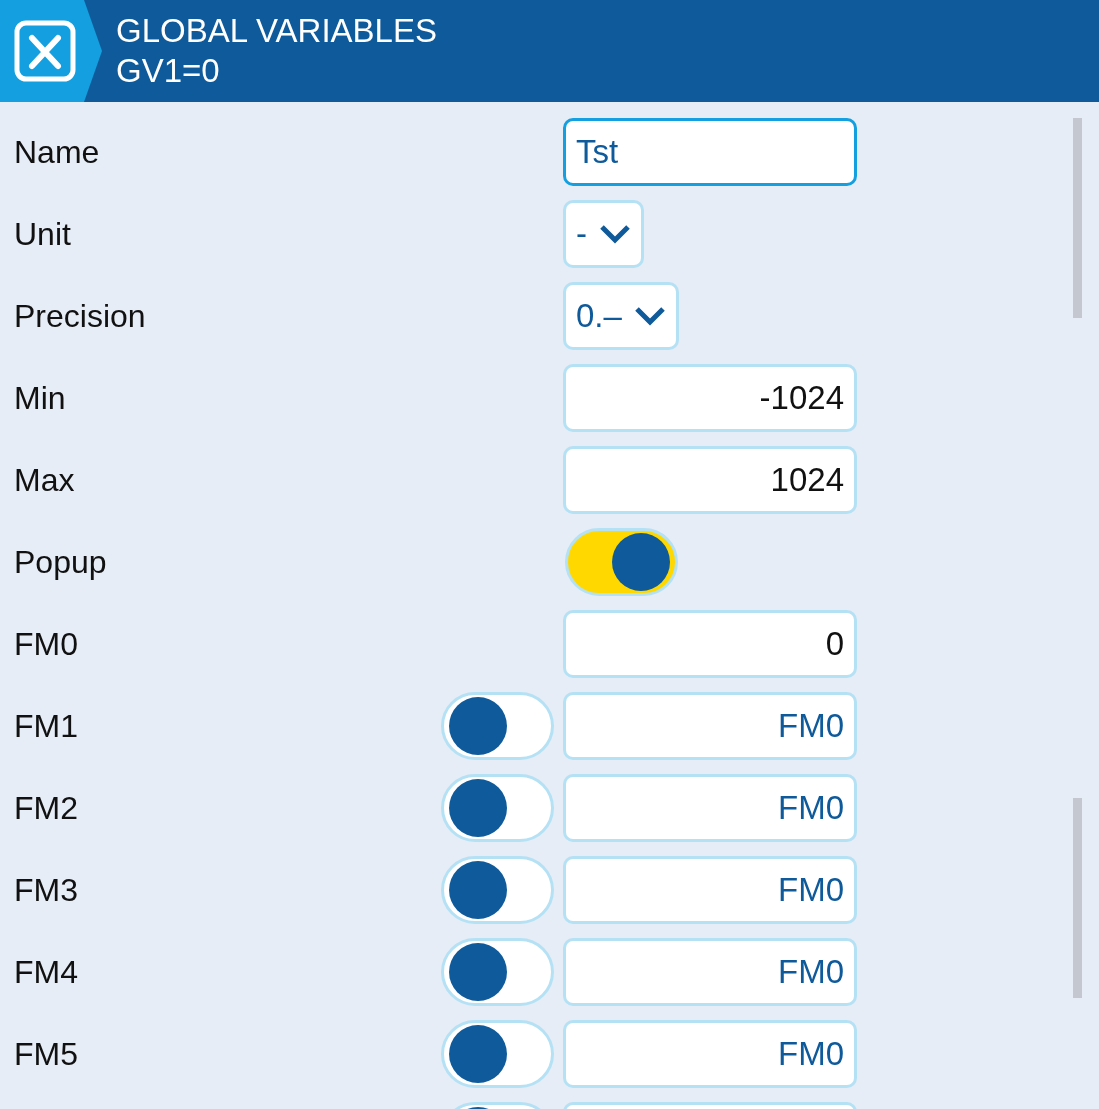 The image size is (1099, 1109). What do you see at coordinates (40, 398) in the screenshot?
I see `field-label: Min` at bounding box center [40, 398].